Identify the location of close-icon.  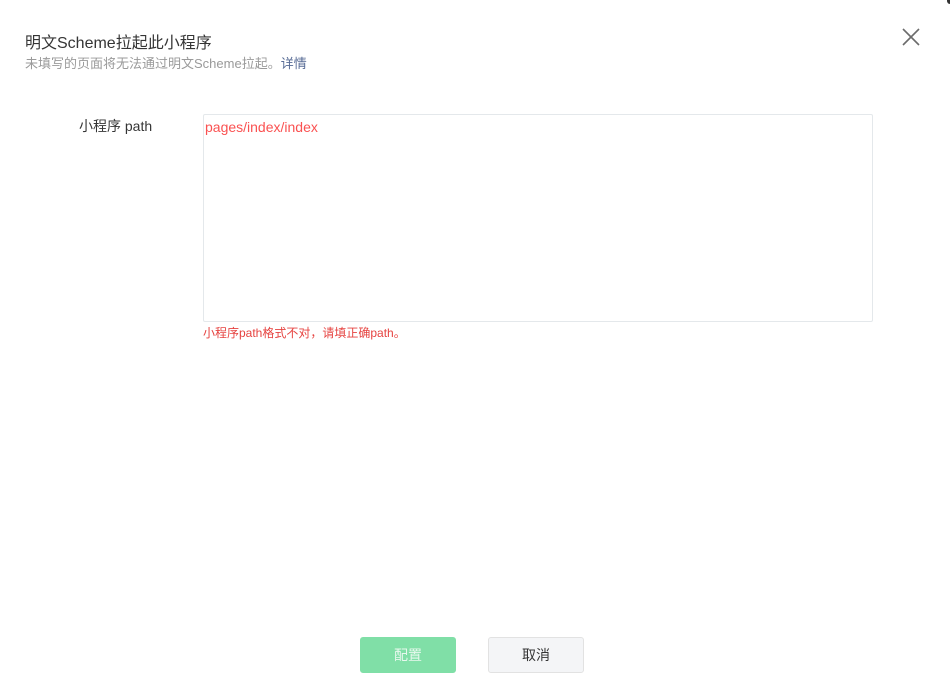
(911, 37).